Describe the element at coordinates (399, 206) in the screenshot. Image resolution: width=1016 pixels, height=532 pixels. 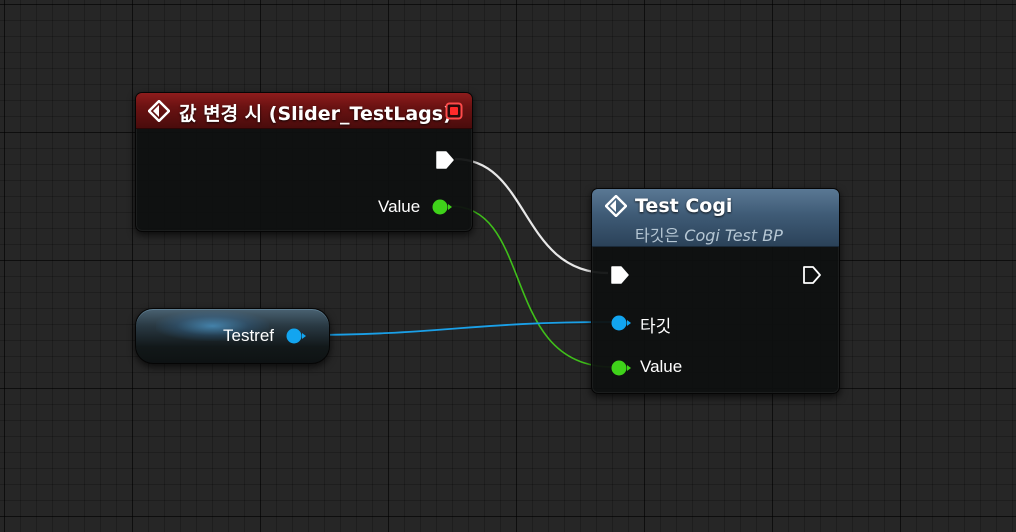
I see `value-out-label: Value` at that location.